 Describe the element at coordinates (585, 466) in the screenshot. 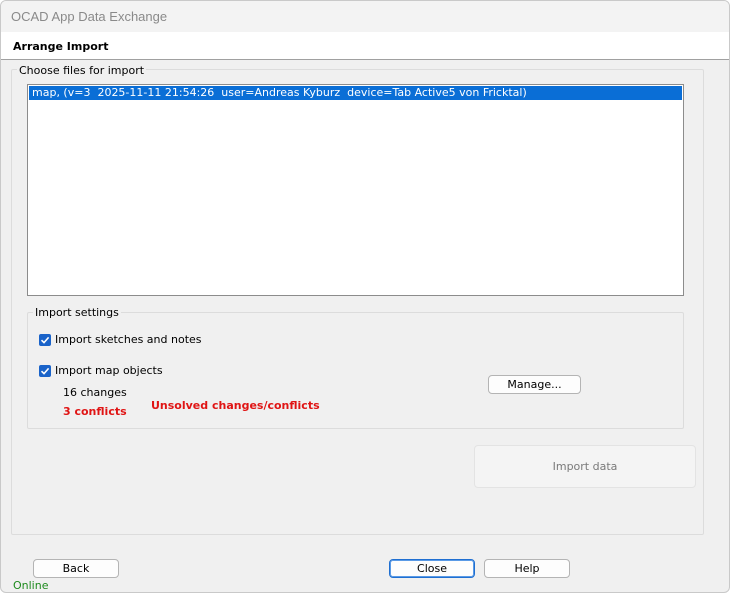

I see `import-data-button: Import data` at that location.